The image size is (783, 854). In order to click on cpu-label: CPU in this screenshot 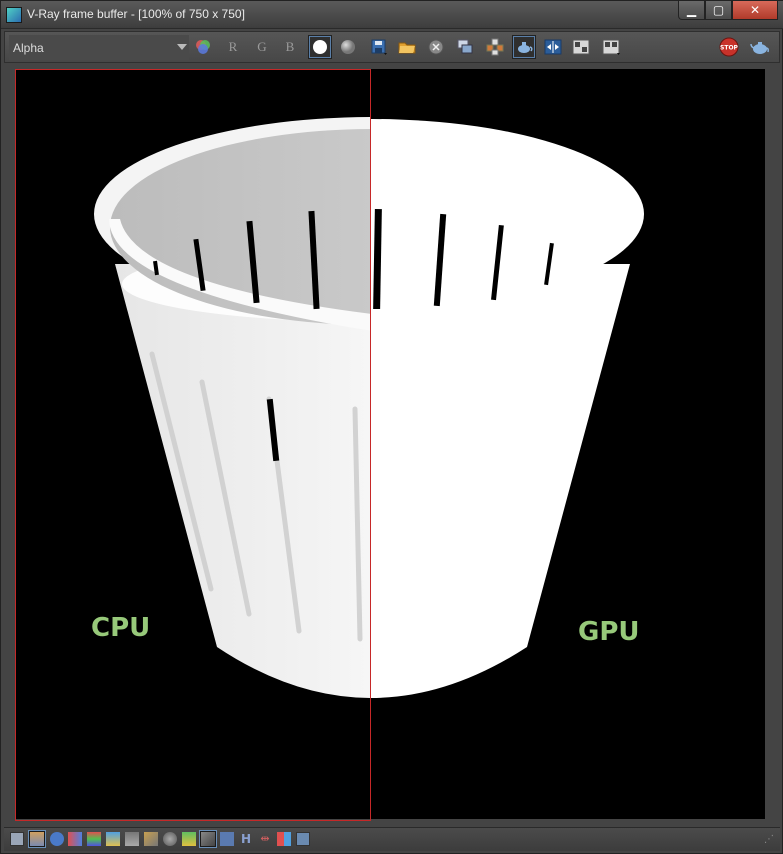, I will do `click(121, 628)`.